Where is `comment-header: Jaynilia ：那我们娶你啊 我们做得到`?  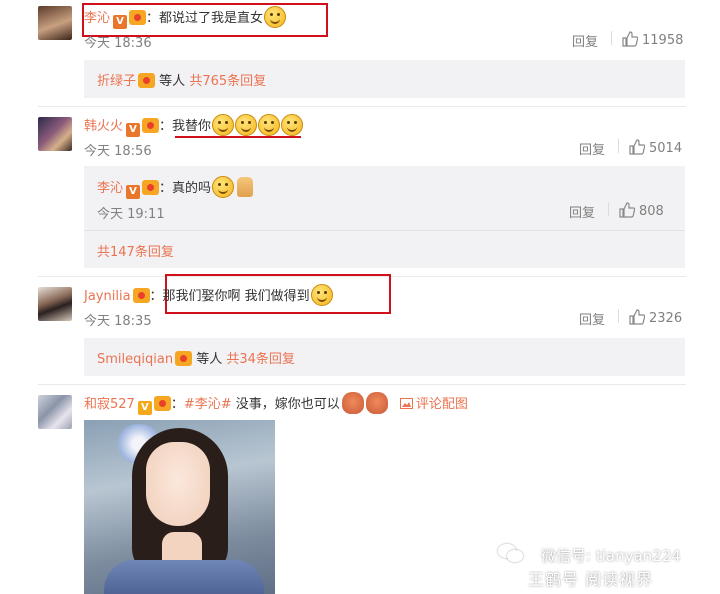 comment-header: Jaynilia ：那我们娶你啊 我们做得到 is located at coordinates (208, 295).